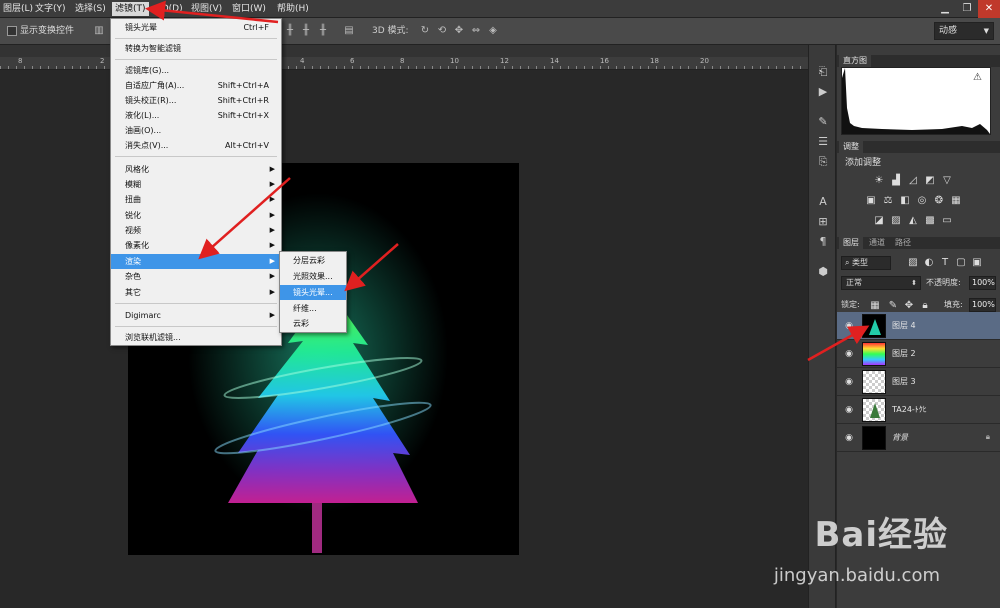  Describe the element at coordinates (881, 535) in the screenshot. I see `baidu-watermark: Bai经验` at that location.